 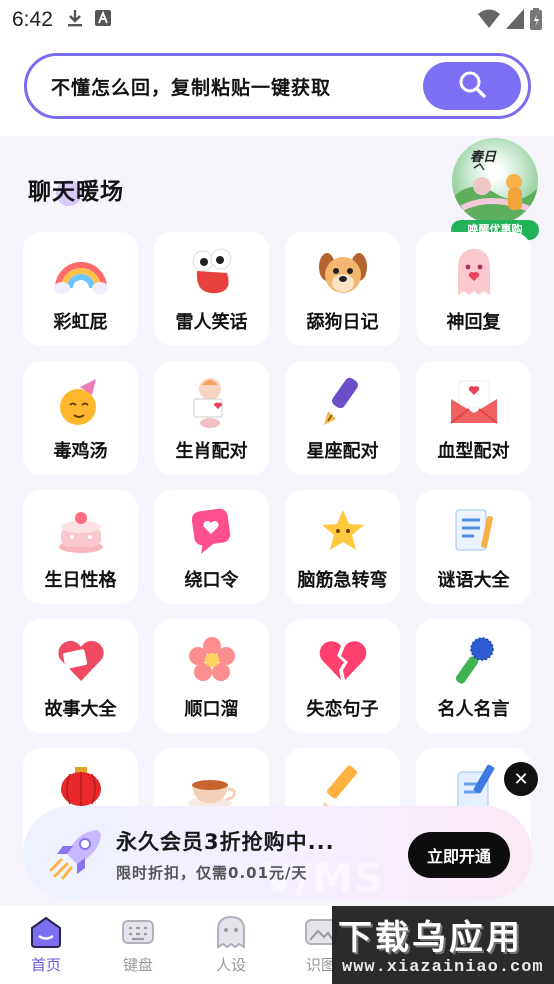 What do you see at coordinates (211, 709) in the screenshot?
I see `feature-label: 顺口溜` at bounding box center [211, 709].